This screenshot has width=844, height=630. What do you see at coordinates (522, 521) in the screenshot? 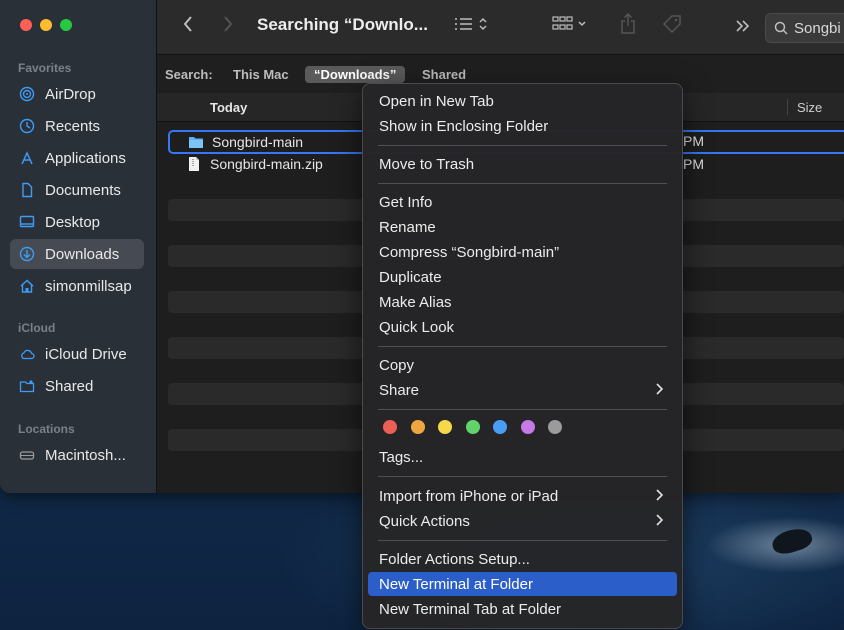
I see `menu-item-quick-actions: Quick Actions` at bounding box center [522, 521].